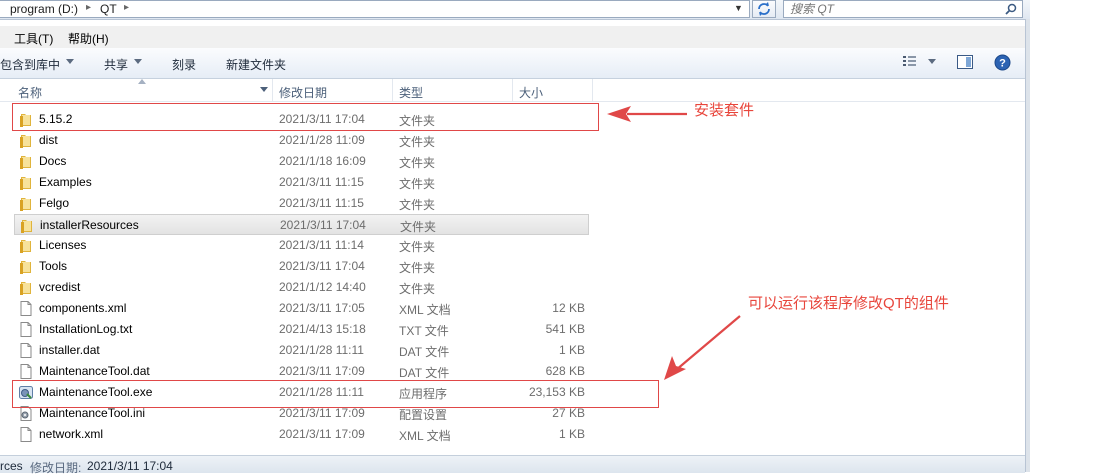 This screenshot has height=476, width=1094. Describe the element at coordinates (33, 38) in the screenshot. I see `menu-tools: 工具(T)` at that location.